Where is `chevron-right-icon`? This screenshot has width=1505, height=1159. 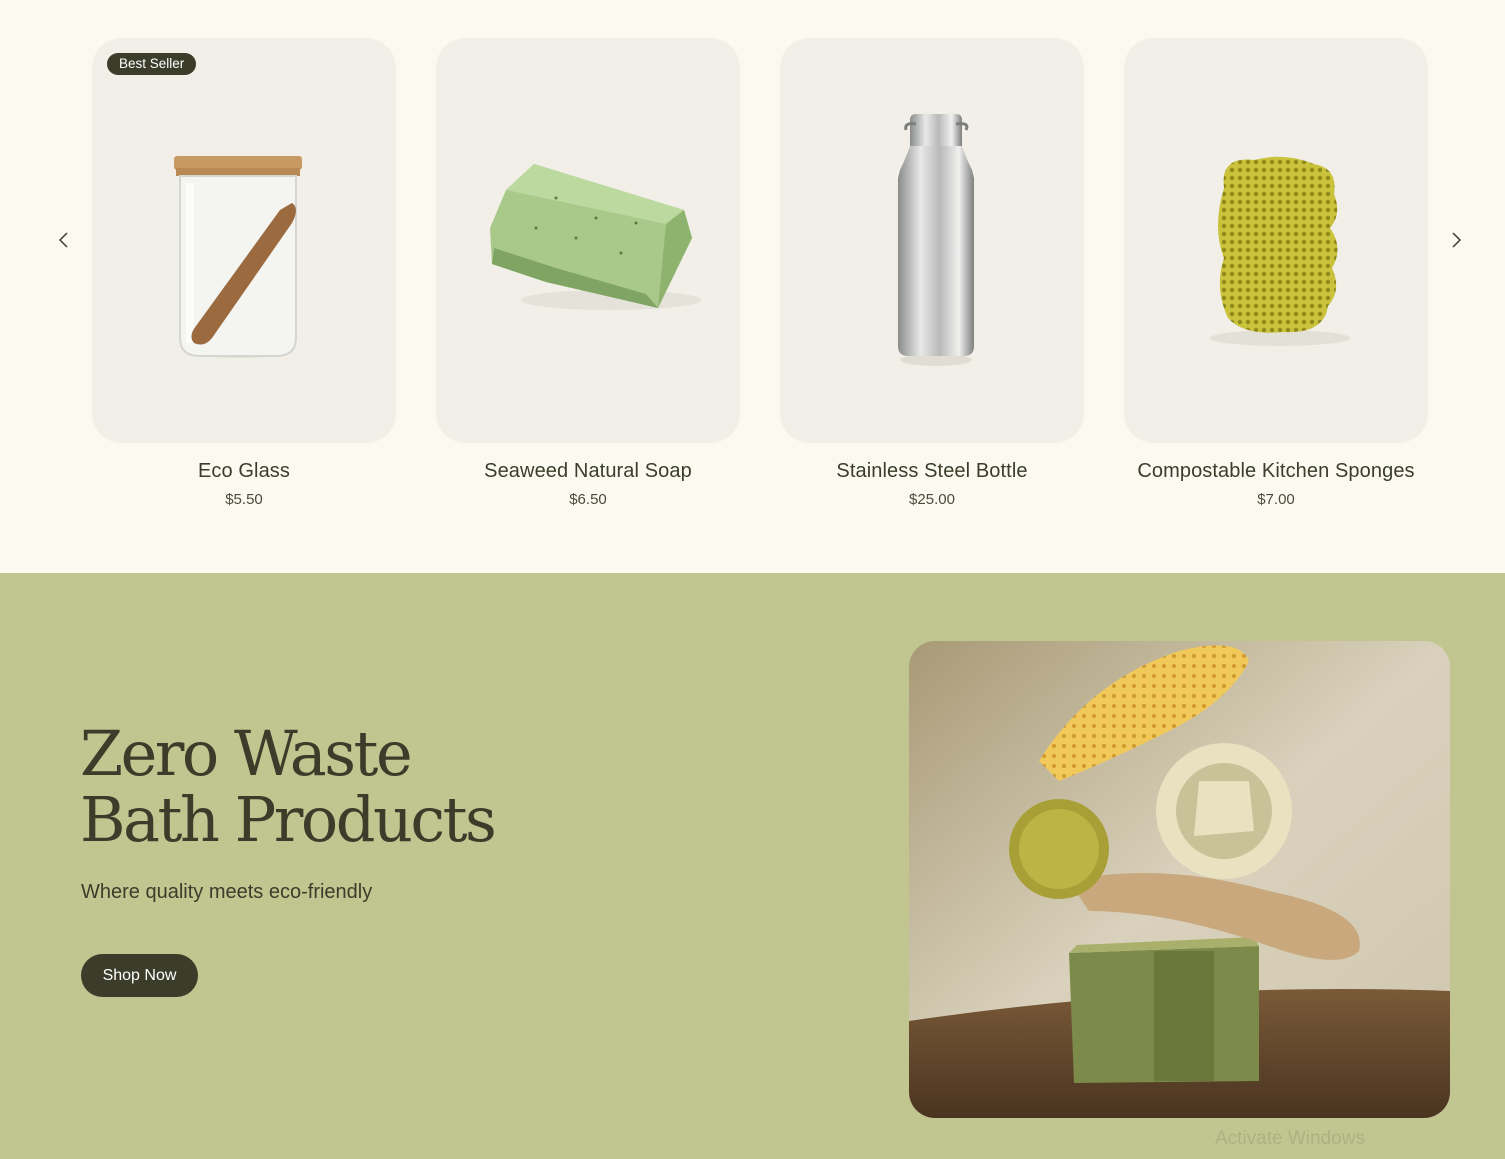
chevron-right-icon is located at coordinates (1457, 240).